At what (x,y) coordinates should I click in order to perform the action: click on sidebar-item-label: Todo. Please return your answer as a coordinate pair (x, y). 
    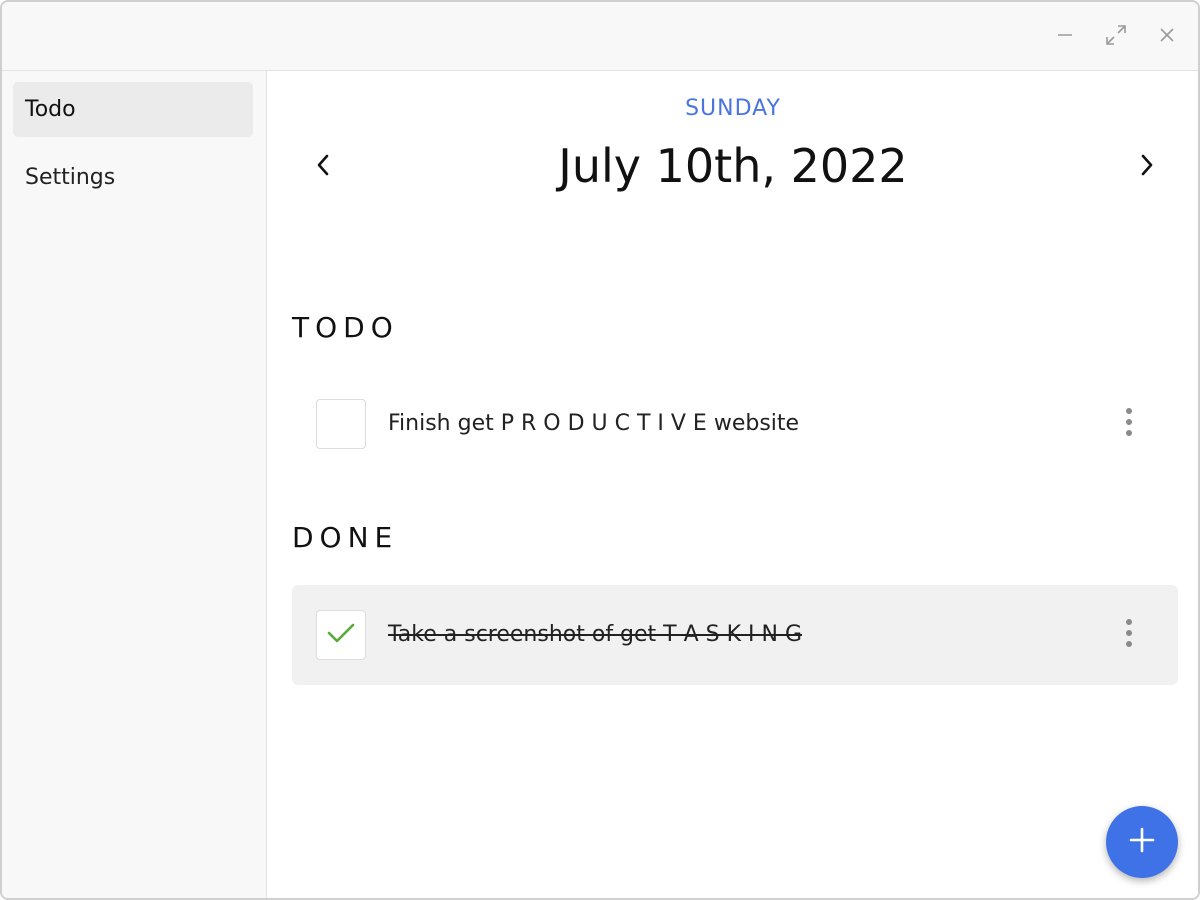
    Looking at the image, I should click on (50, 109).